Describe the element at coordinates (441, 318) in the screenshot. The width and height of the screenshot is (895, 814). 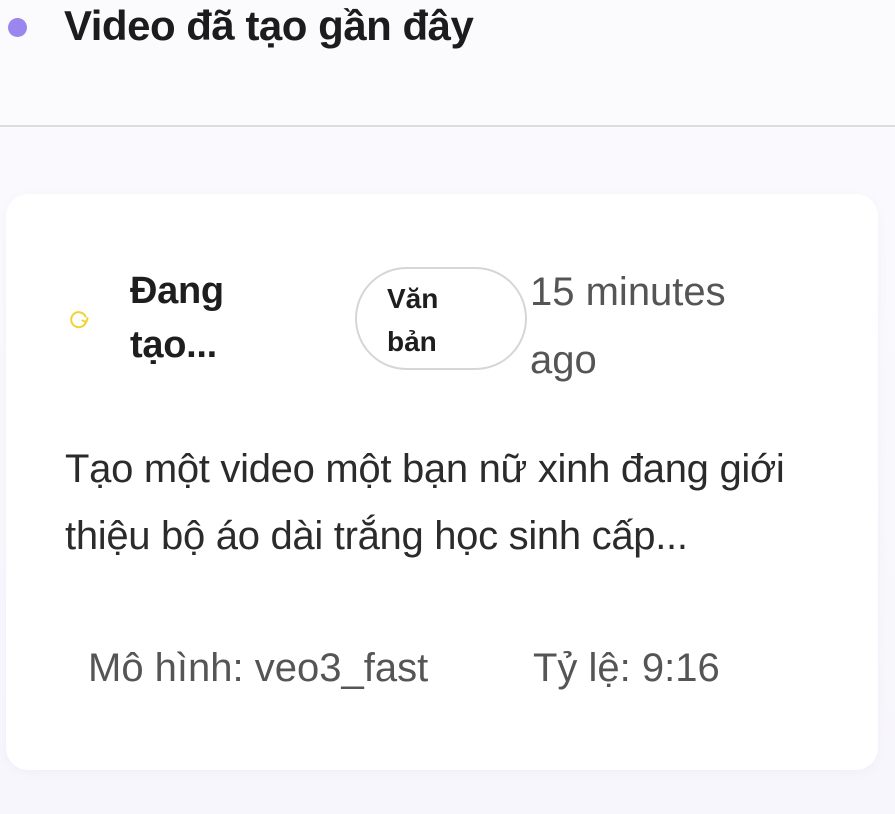
I see `input-type-badge: Văn bản` at that location.